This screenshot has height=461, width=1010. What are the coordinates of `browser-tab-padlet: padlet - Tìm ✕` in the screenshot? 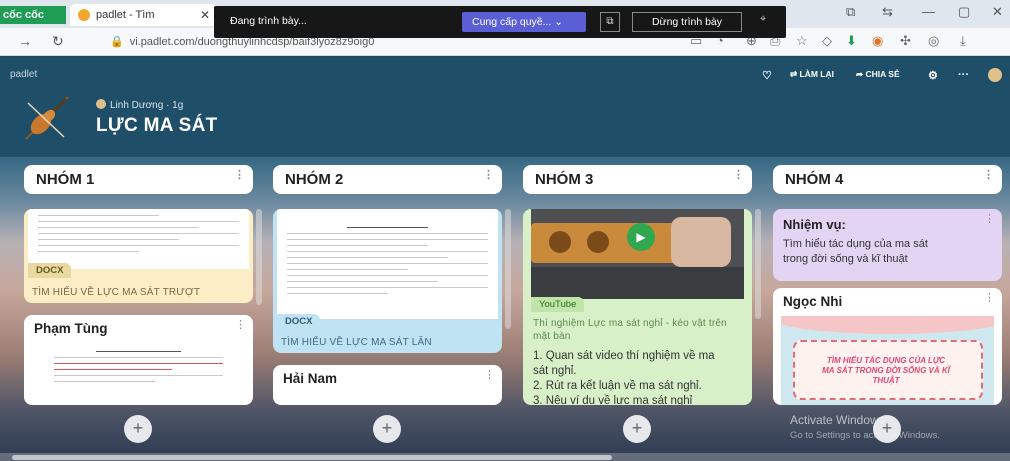 It's located at (144, 15).